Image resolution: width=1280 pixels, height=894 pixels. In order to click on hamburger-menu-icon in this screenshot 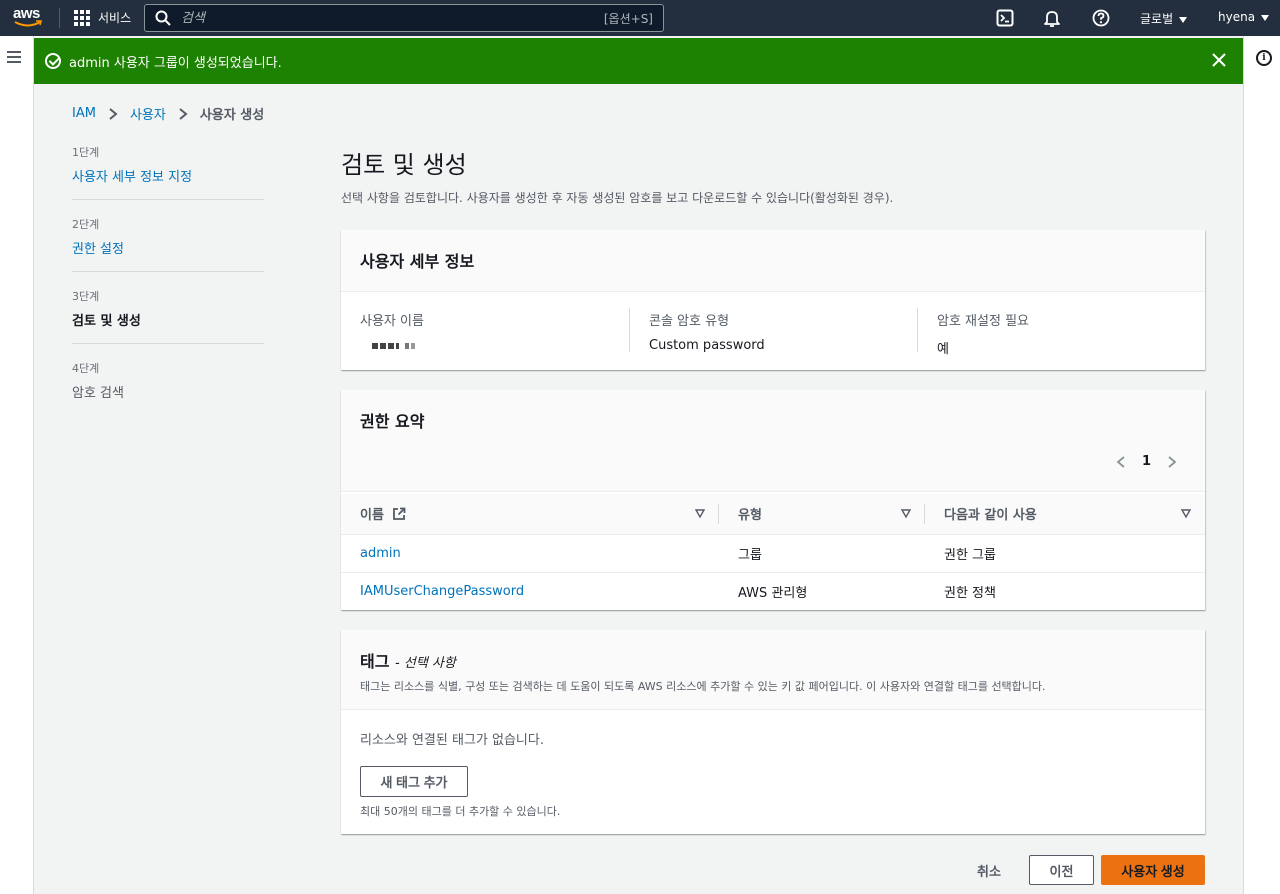, I will do `click(14, 58)`.